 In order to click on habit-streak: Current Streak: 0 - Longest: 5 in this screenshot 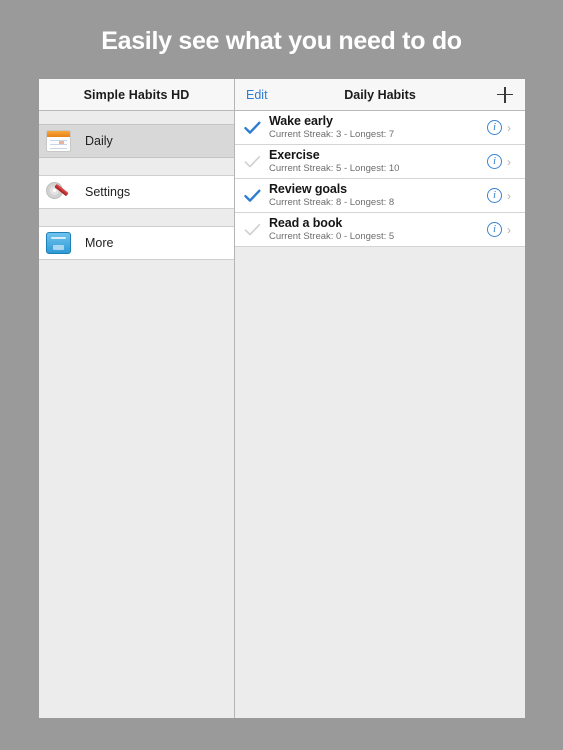, I will do `click(332, 236)`.